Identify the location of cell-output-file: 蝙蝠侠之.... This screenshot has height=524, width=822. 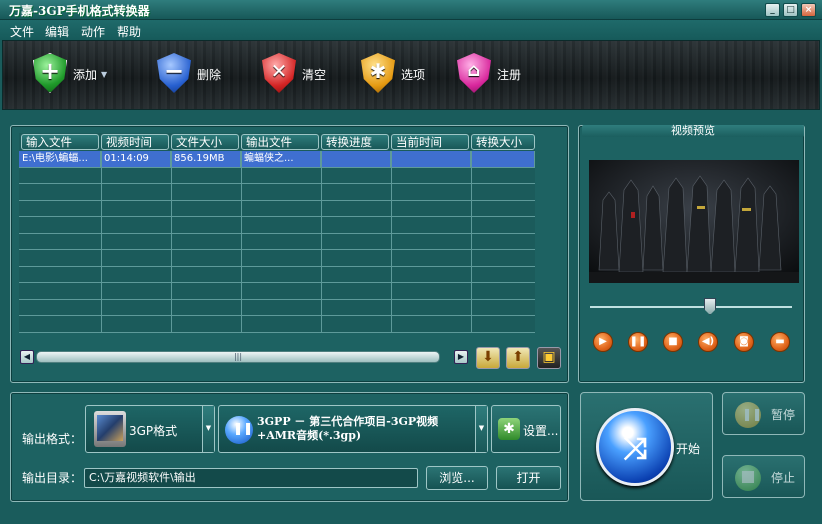
(281, 159).